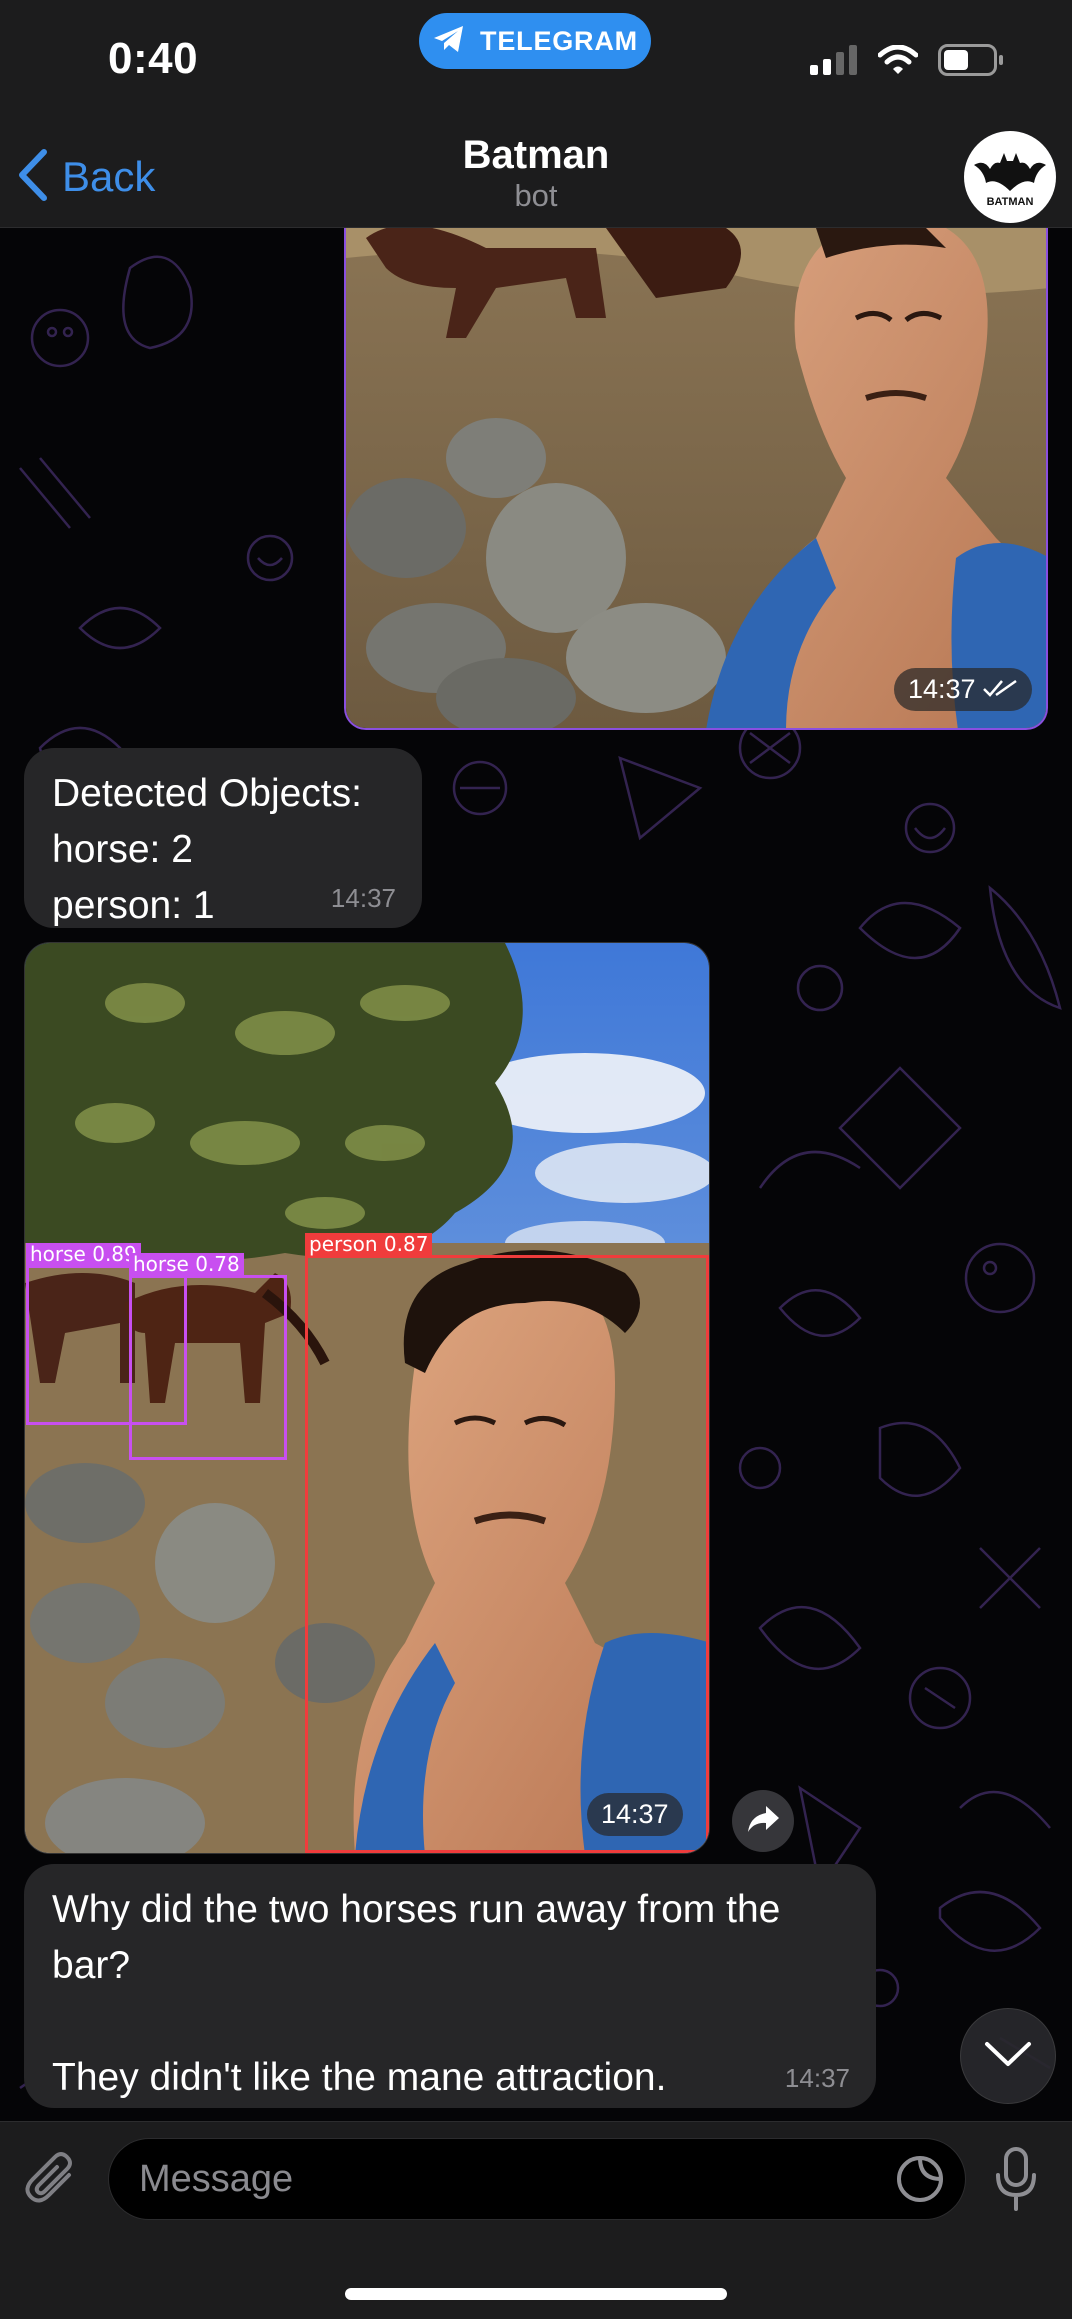 The image size is (1072, 2319). I want to click on telegram-plane-icon, so click(449, 41).